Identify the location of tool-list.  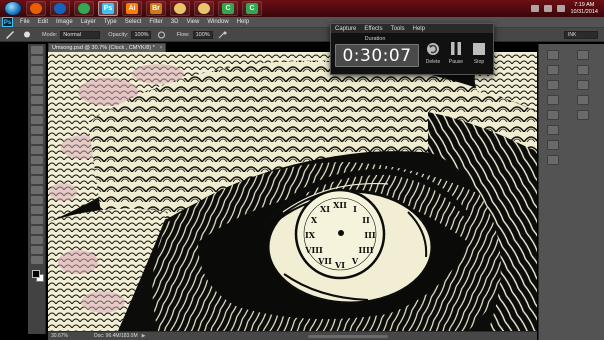
(36, 155).